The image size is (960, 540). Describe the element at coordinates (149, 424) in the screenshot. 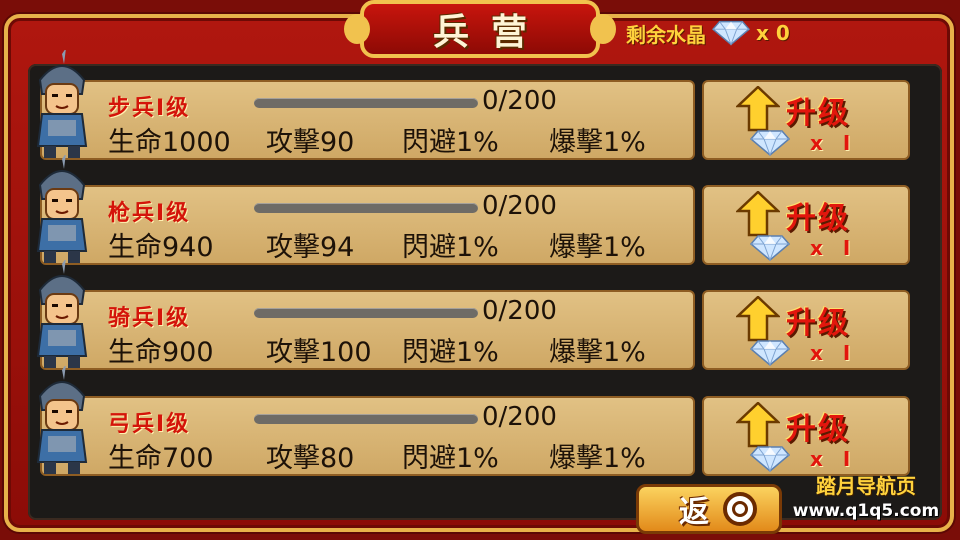

I see `unit-name: 弓兵Ⅰ级` at that location.